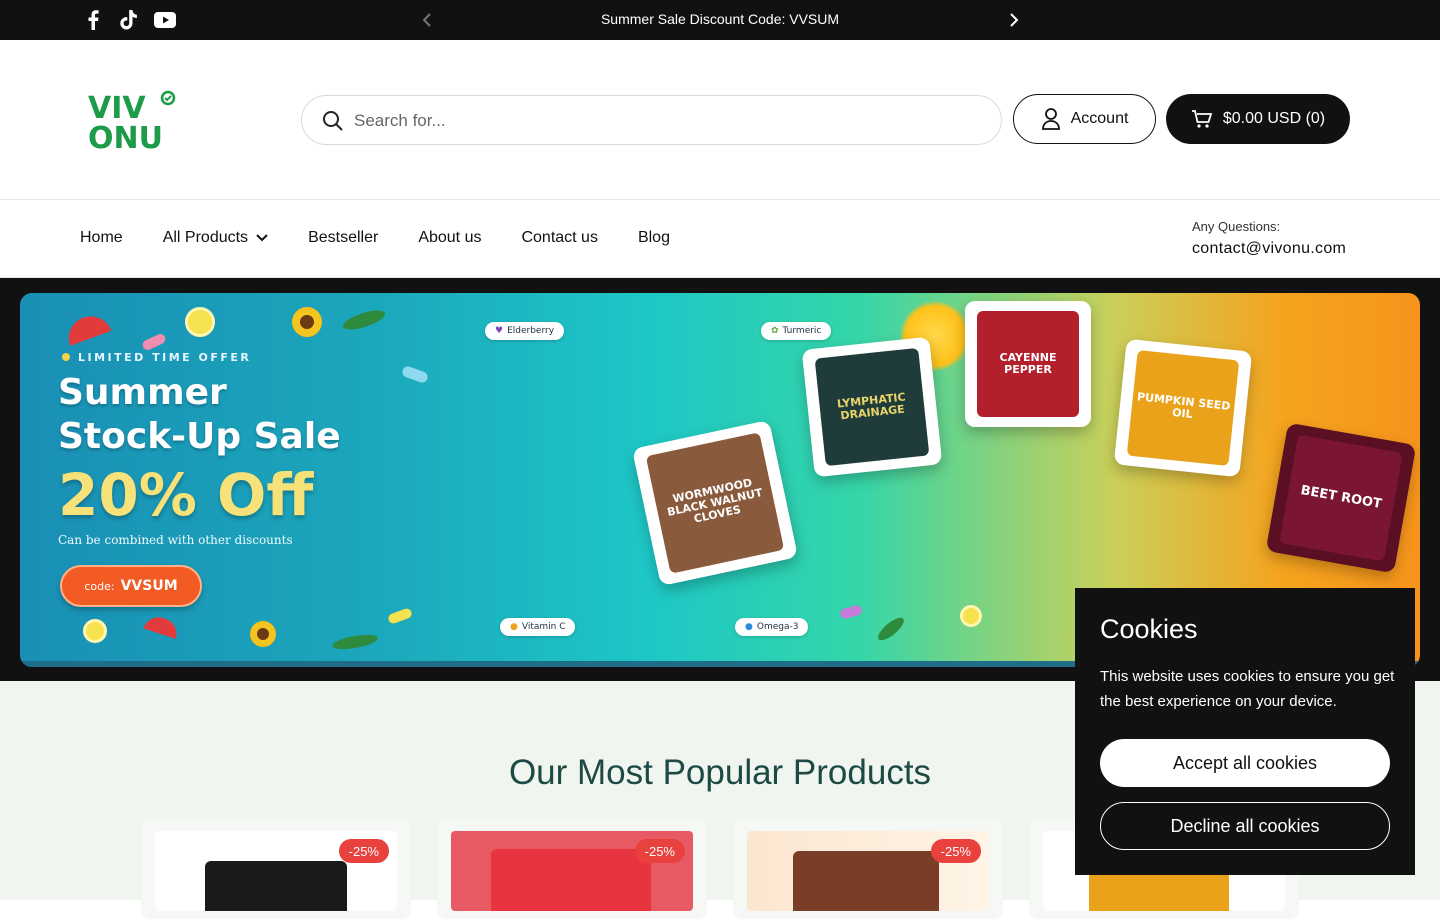 The width and height of the screenshot is (1440, 919). I want to click on product-bag: CAYENNE PEPPER, so click(1028, 364).